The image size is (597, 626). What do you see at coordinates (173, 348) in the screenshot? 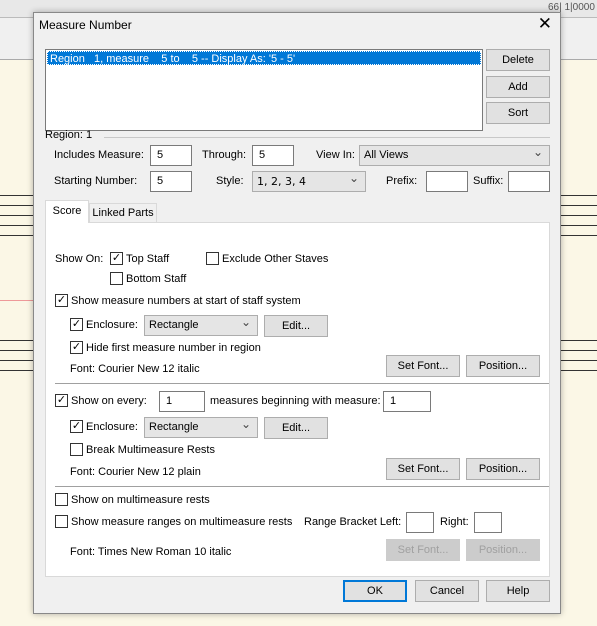
I see `hide-first-label: Hide first measure number in region` at bounding box center [173, 348].